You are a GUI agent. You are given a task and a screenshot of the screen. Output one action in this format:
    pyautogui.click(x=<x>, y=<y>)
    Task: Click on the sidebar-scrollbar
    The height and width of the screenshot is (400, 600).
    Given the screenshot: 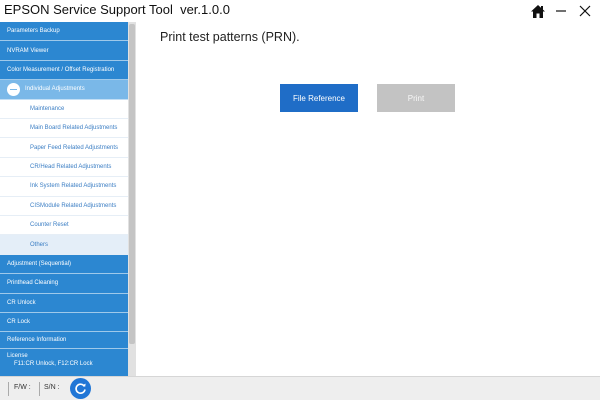 What is the action you would take?
    pyautogui.click(x=132, y=199)
    